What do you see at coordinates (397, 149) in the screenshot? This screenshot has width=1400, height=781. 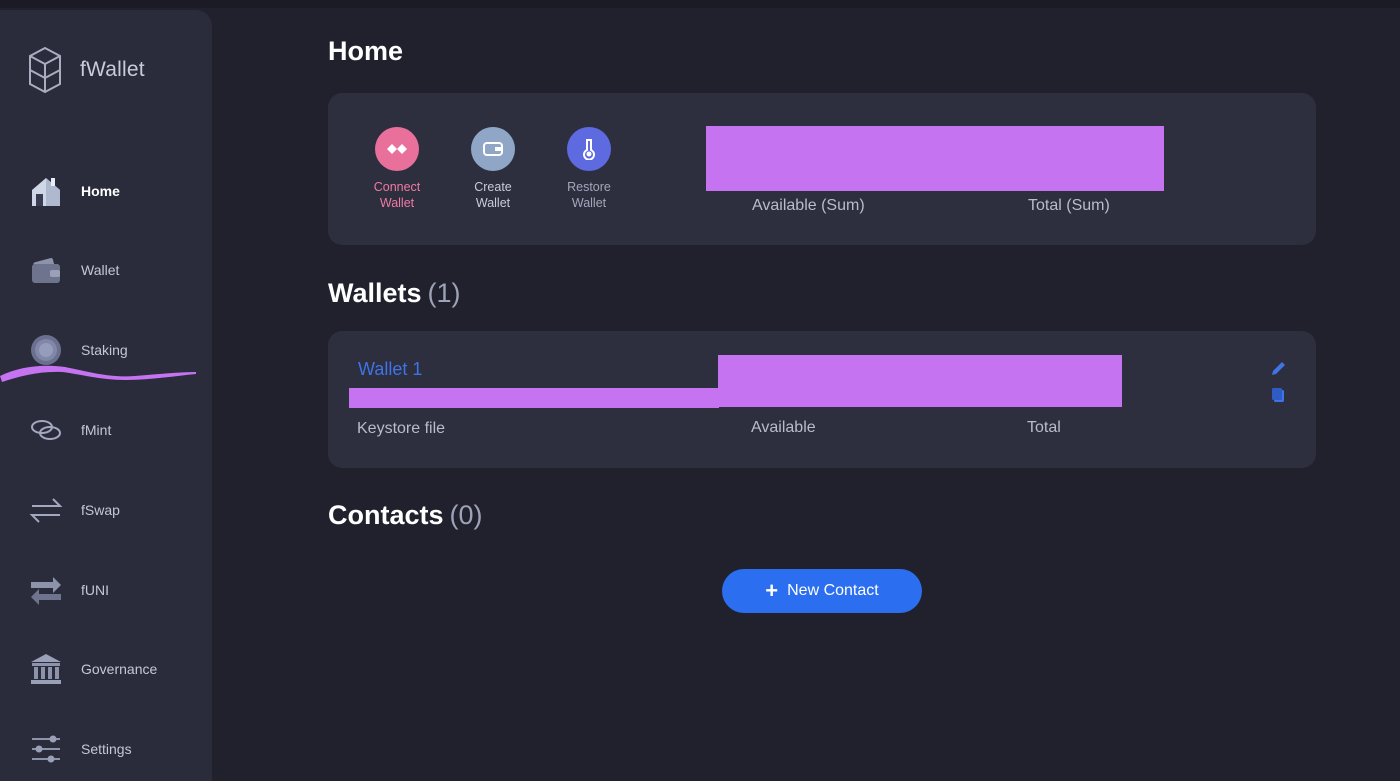 I see `connect-wallet-icon` at bounding box center [397, 149].